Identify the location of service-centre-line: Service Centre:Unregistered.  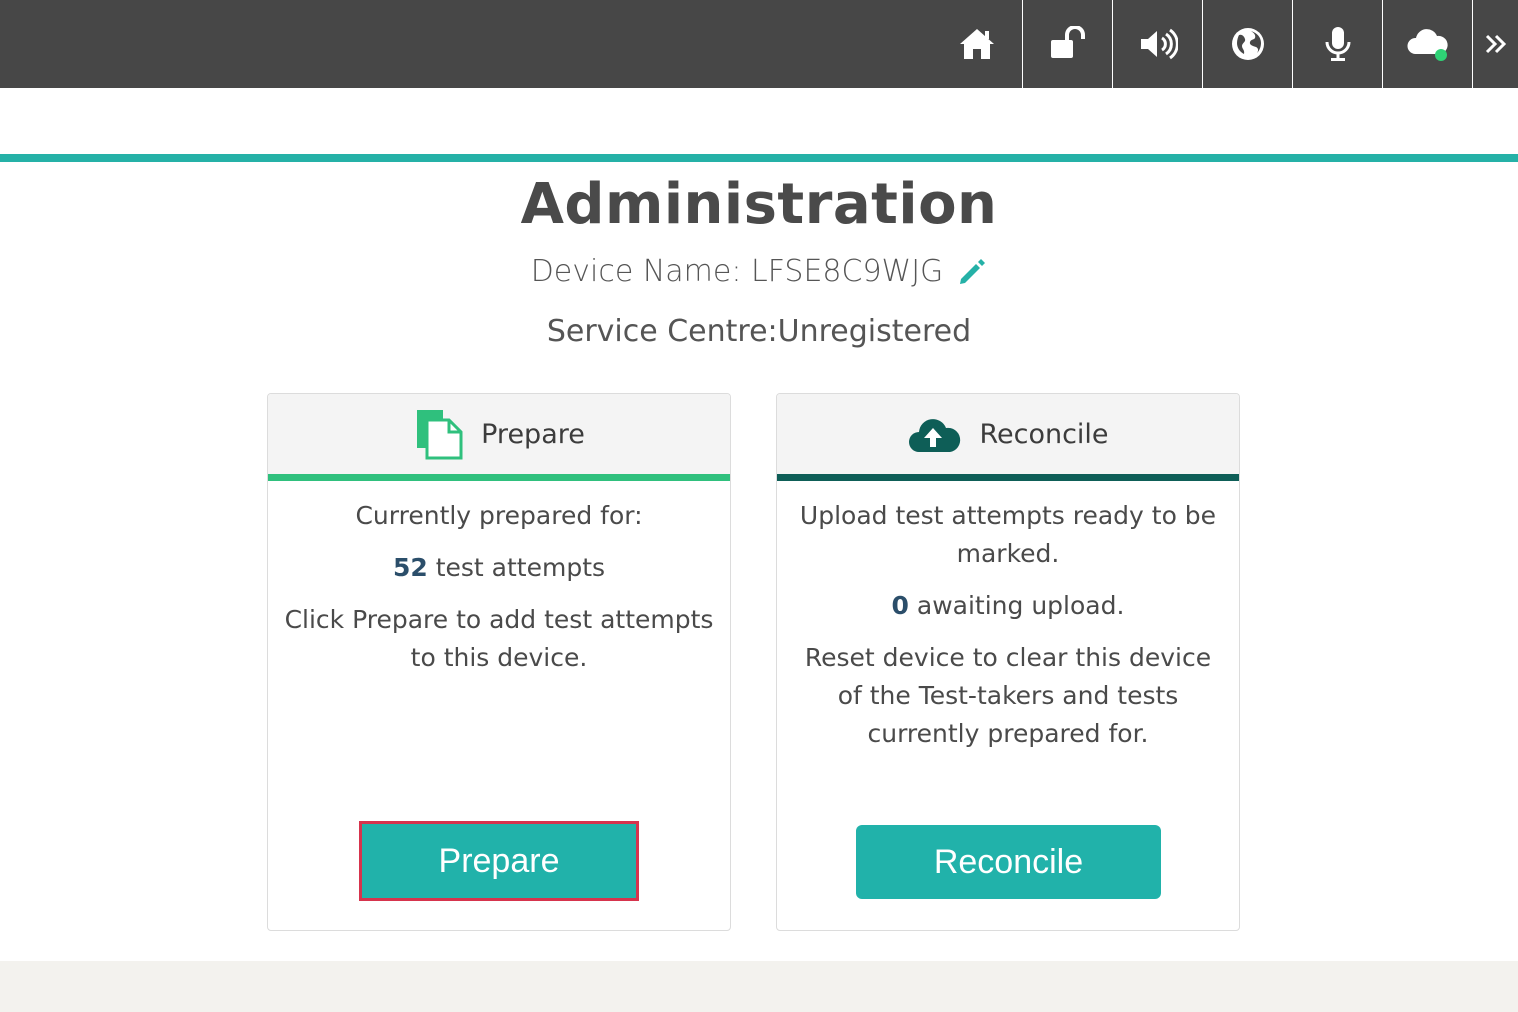
(759, 331).